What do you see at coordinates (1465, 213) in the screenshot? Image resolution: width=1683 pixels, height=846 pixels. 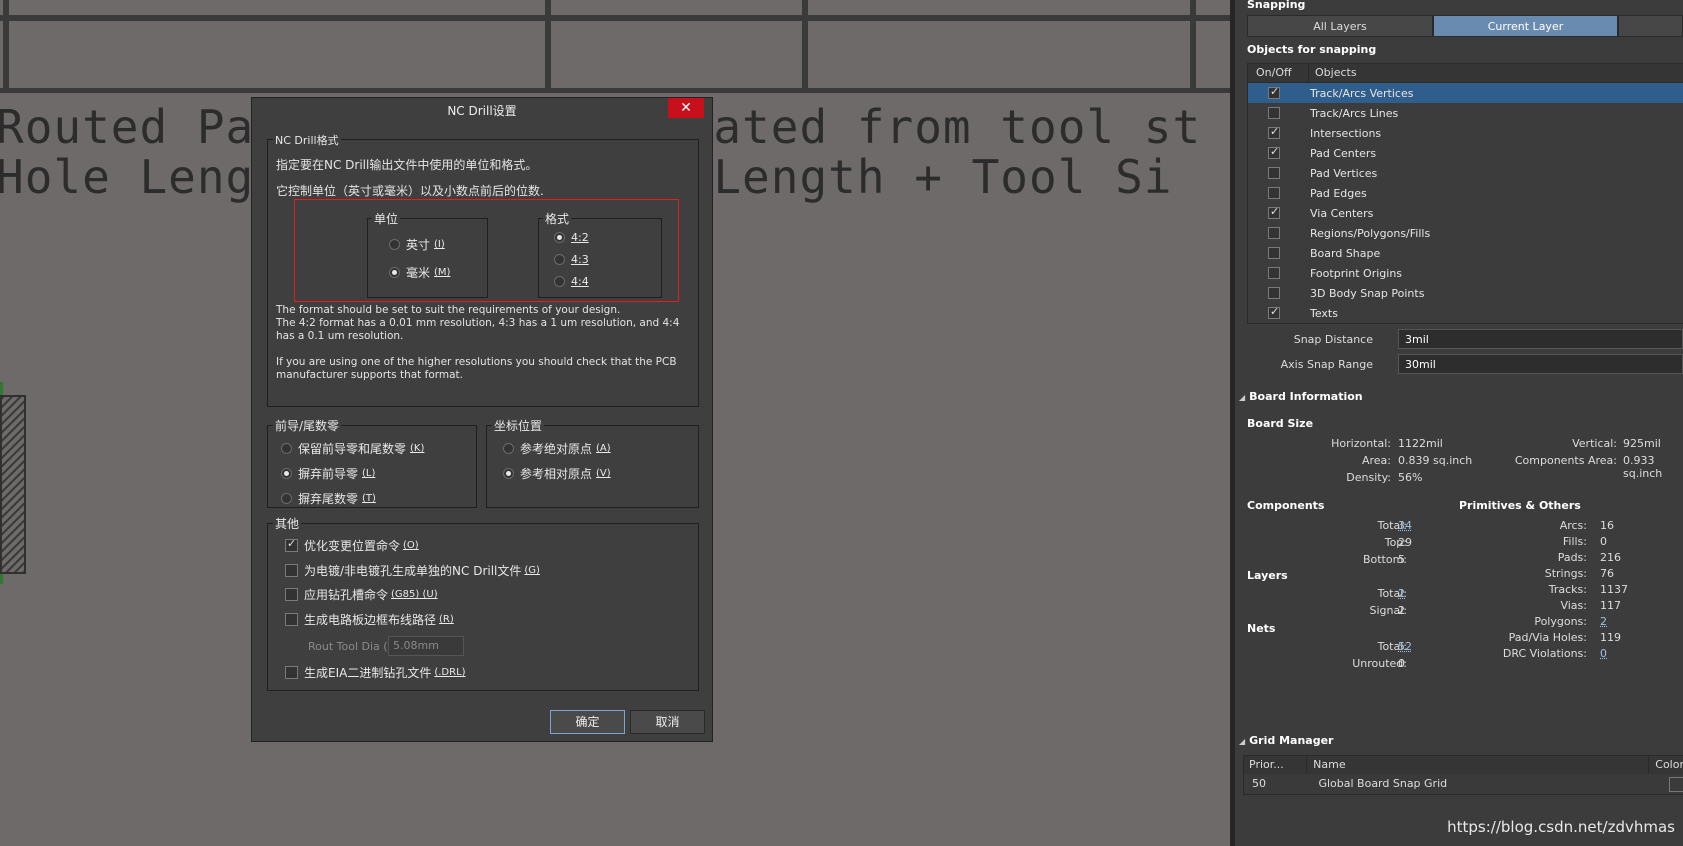 I see `snap-object-row: Via Centers` at bounding box center [1465, 213].